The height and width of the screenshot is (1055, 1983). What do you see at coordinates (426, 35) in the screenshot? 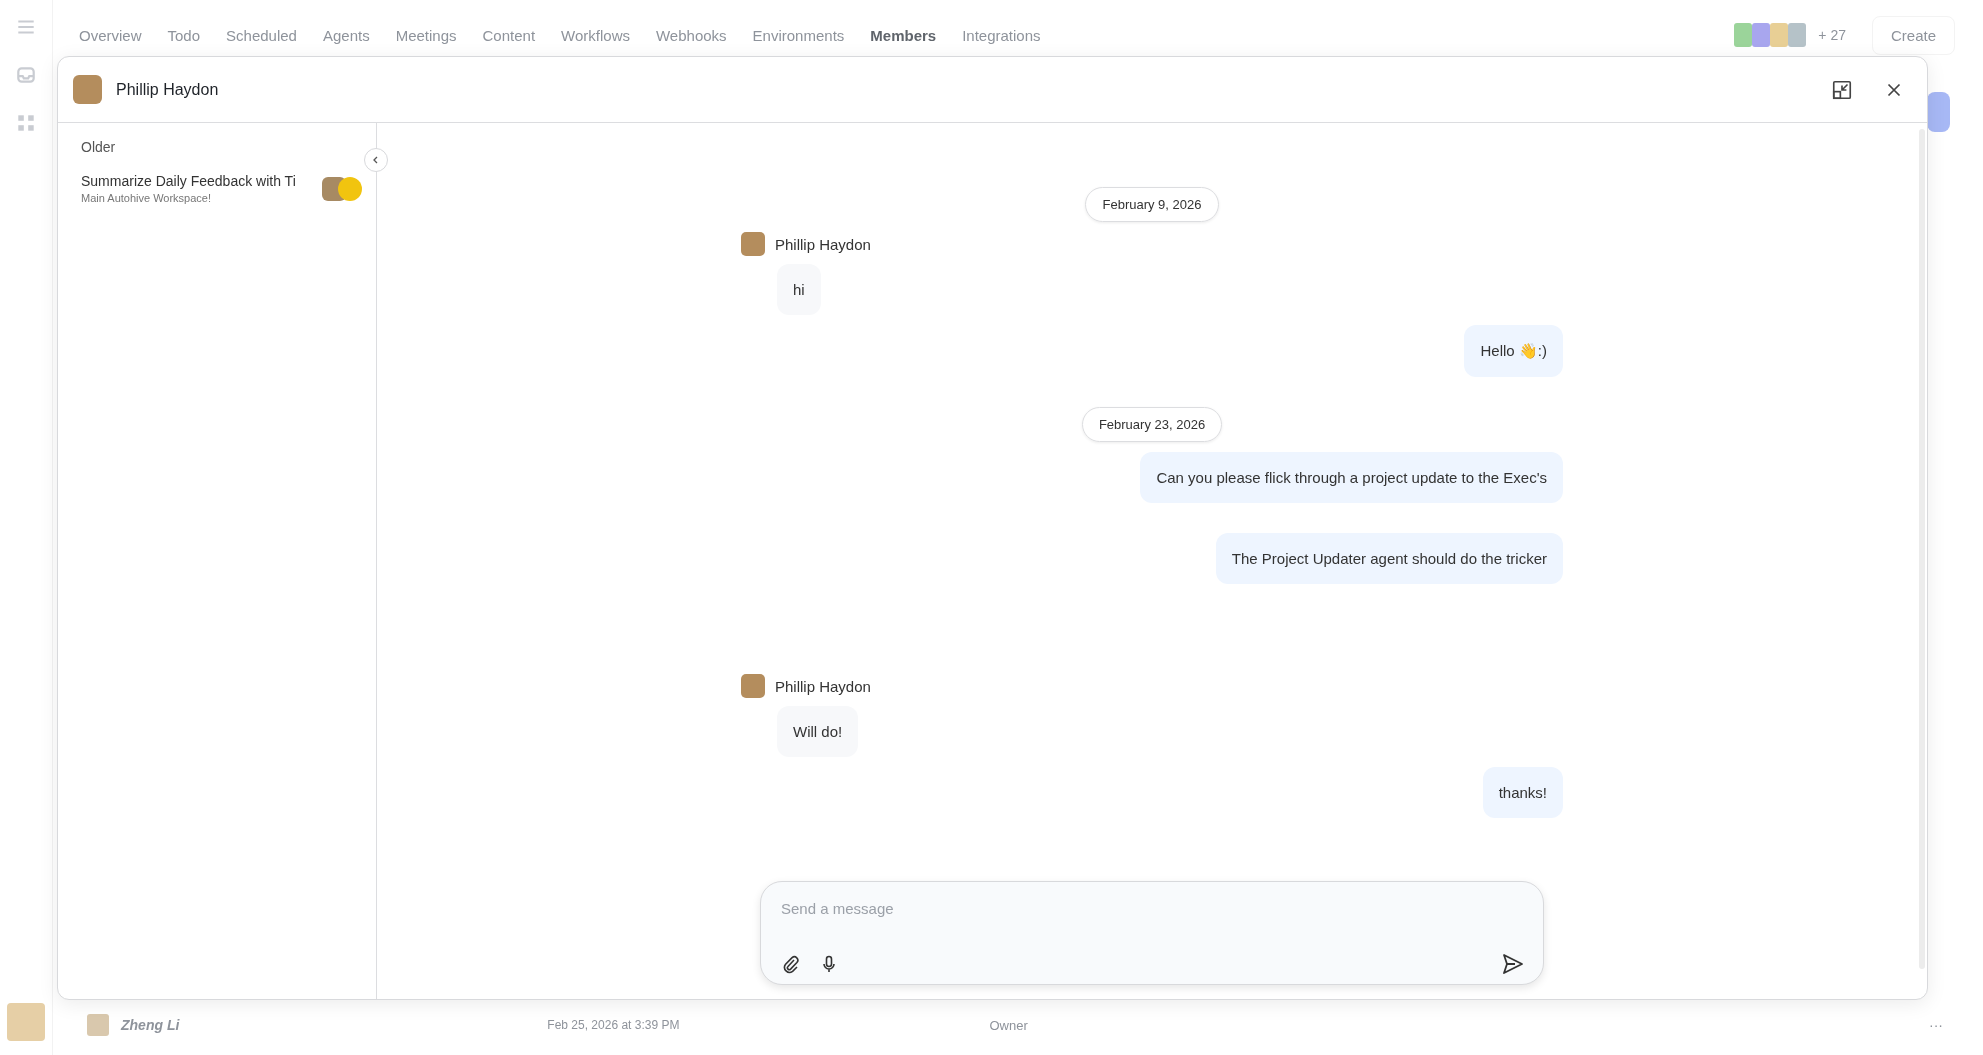
I see `nav-tab: Meetings` at bounding box center [426, 35].